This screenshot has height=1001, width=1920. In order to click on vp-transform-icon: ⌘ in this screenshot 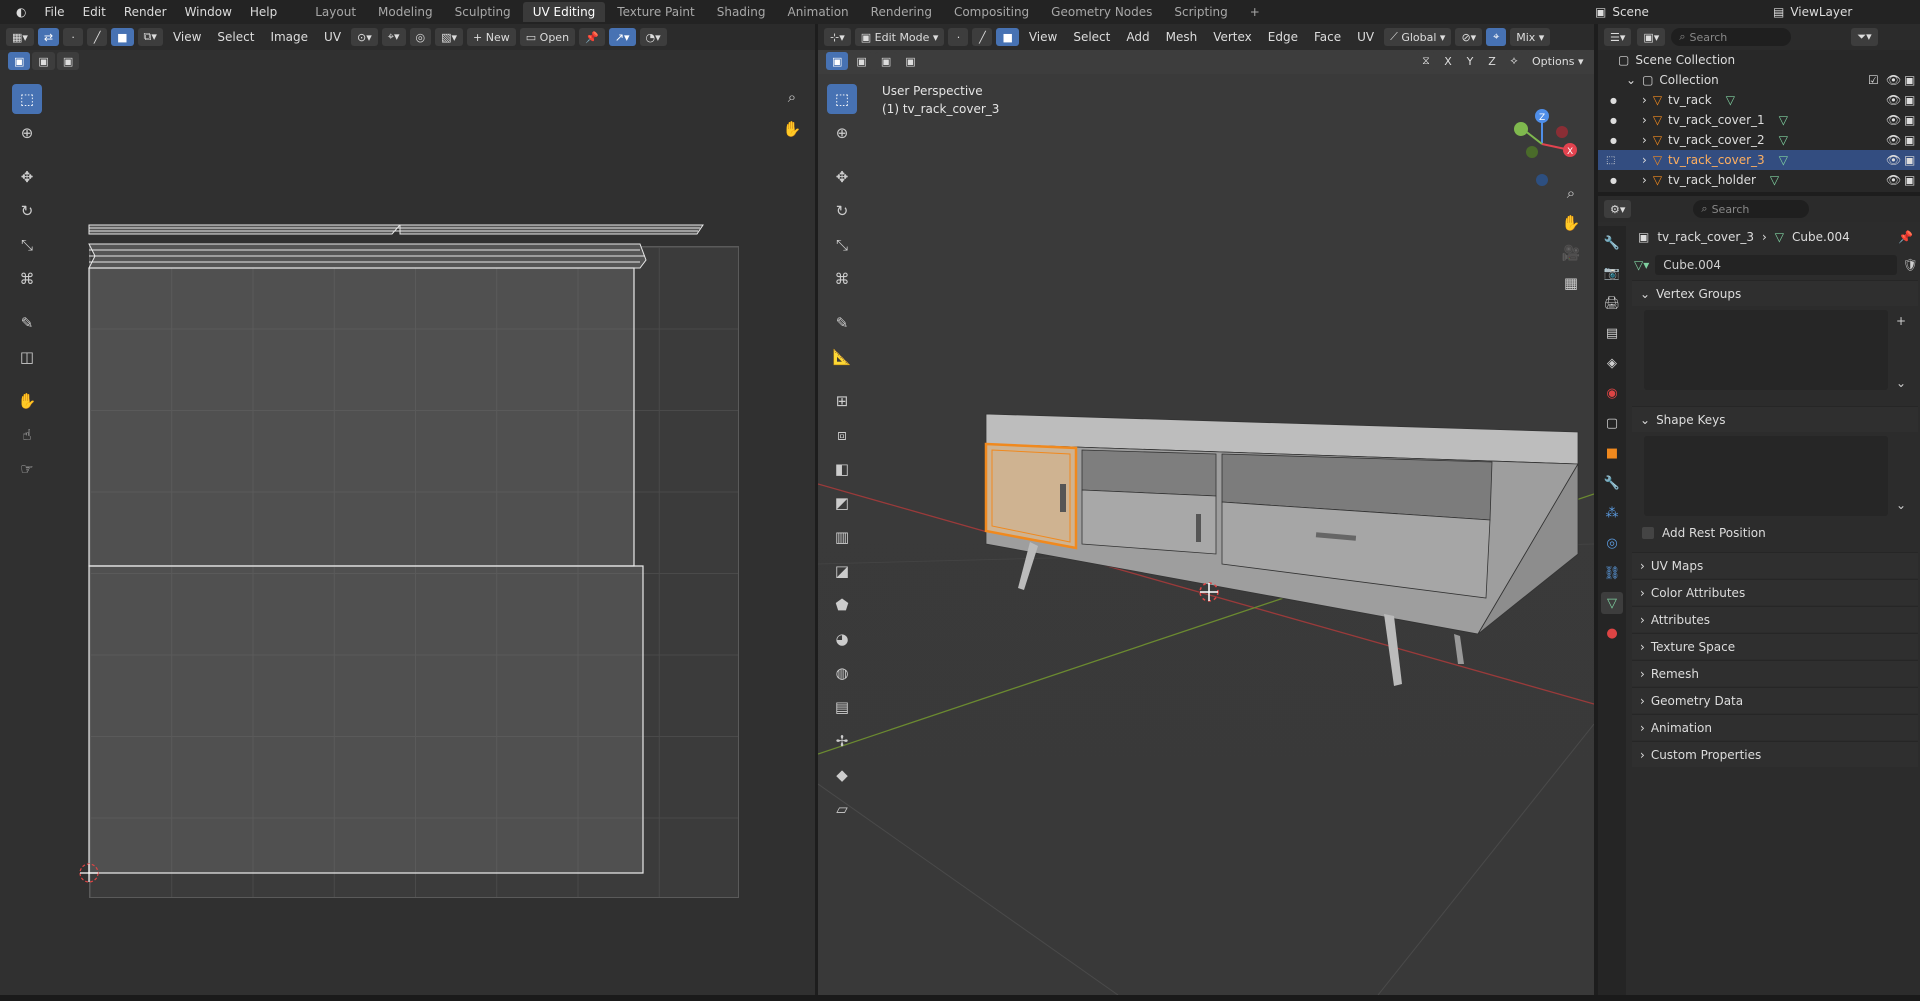, I will do `click(842, 279)`.